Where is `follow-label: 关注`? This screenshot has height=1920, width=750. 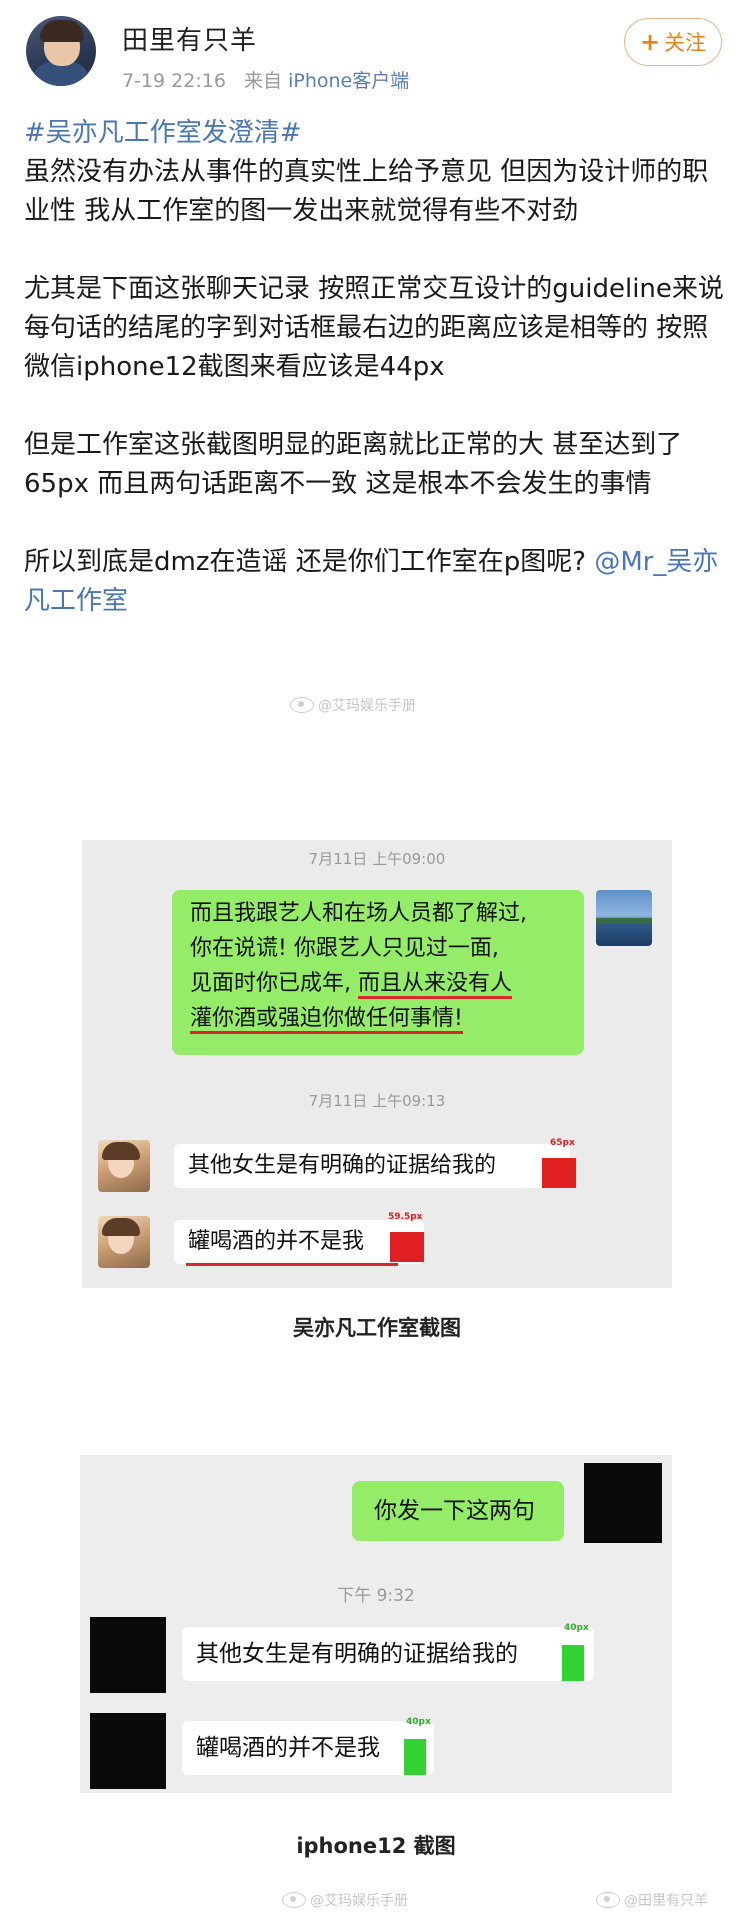
follow-label: 关注 is located at coordinates (685, 43).